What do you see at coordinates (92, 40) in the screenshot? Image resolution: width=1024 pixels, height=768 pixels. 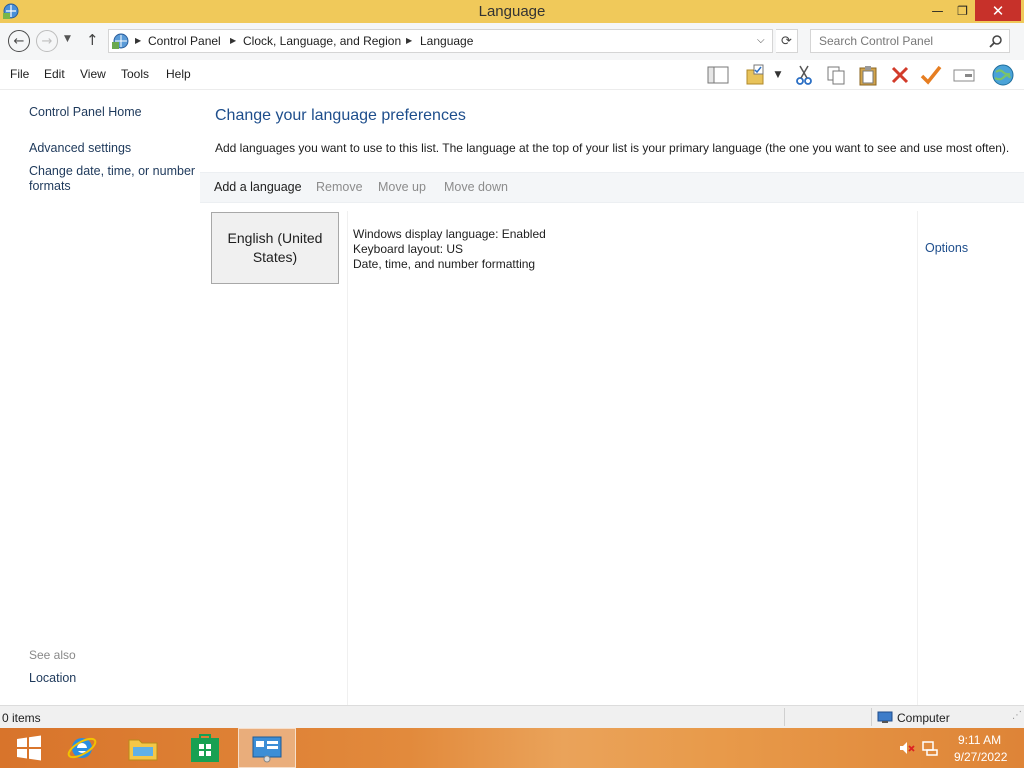 I see `up-arrow-icon: ↑` at bounding box center [92, 40].